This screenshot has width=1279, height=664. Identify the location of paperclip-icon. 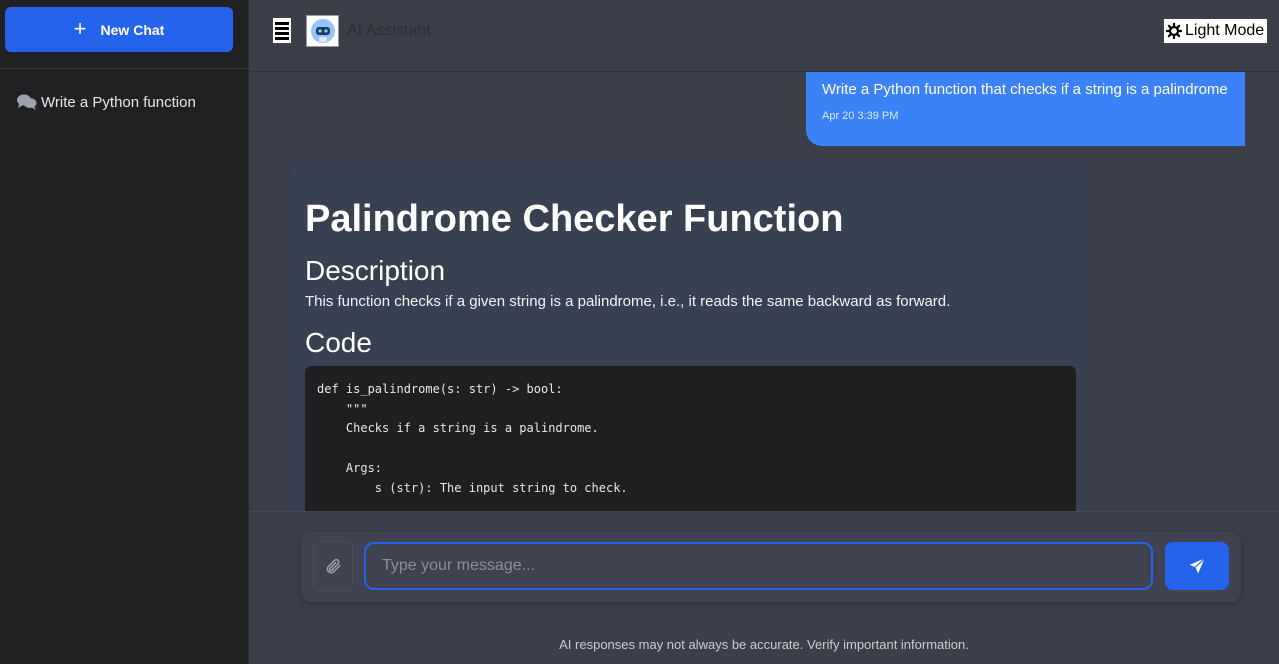
(333, 566).